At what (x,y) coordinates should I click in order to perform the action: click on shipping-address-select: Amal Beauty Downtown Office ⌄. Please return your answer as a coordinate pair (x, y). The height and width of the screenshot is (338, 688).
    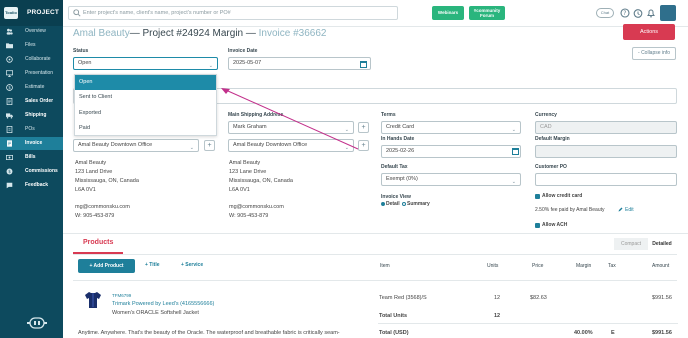
    Looking at the image, I should click on (291, 145).